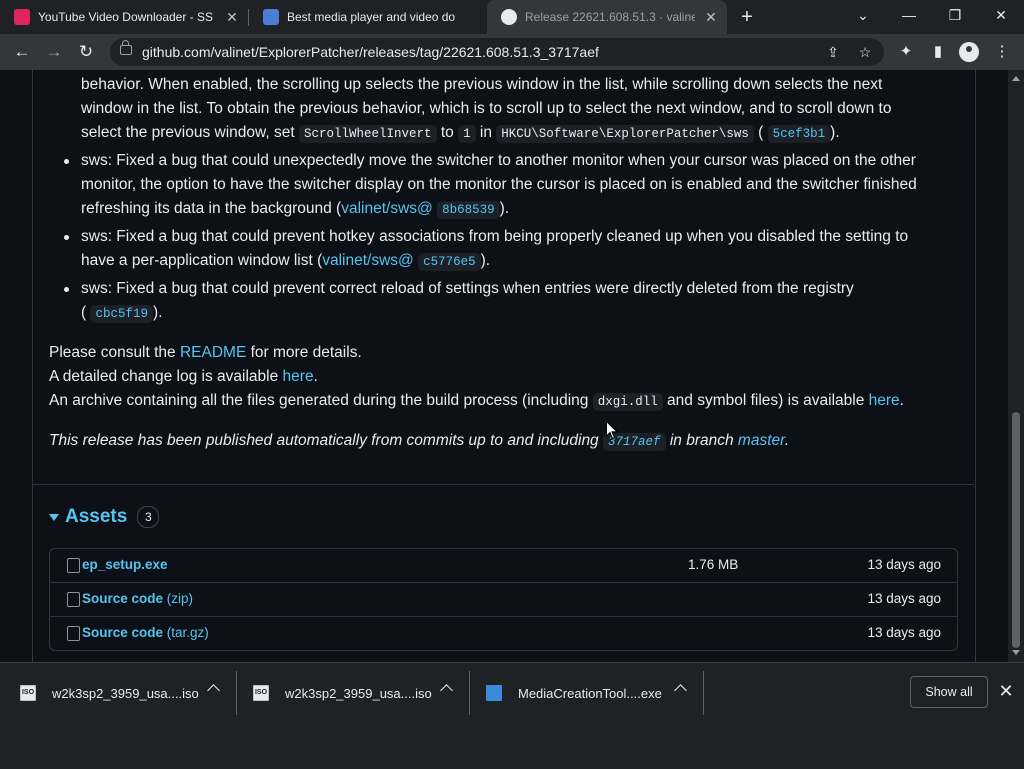  I want to click on asset-format: (tar.gz), so click(187, 632).